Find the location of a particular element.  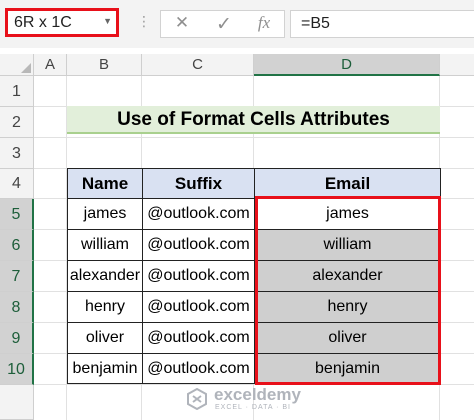

table-cell: oliver is located at coordinates (105, 338).